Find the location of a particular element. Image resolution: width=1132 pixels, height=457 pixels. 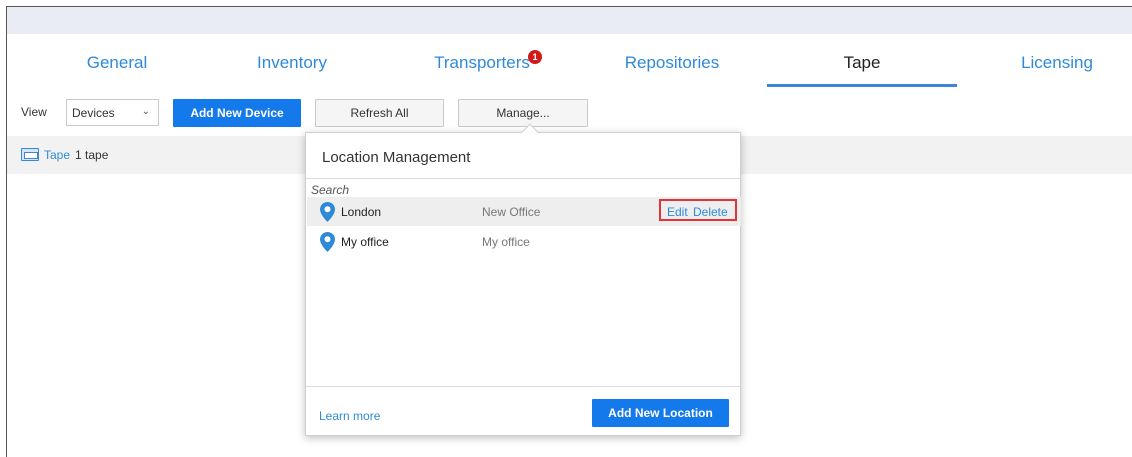

tape-count: 1 tape is located at coordinates (92, 155).